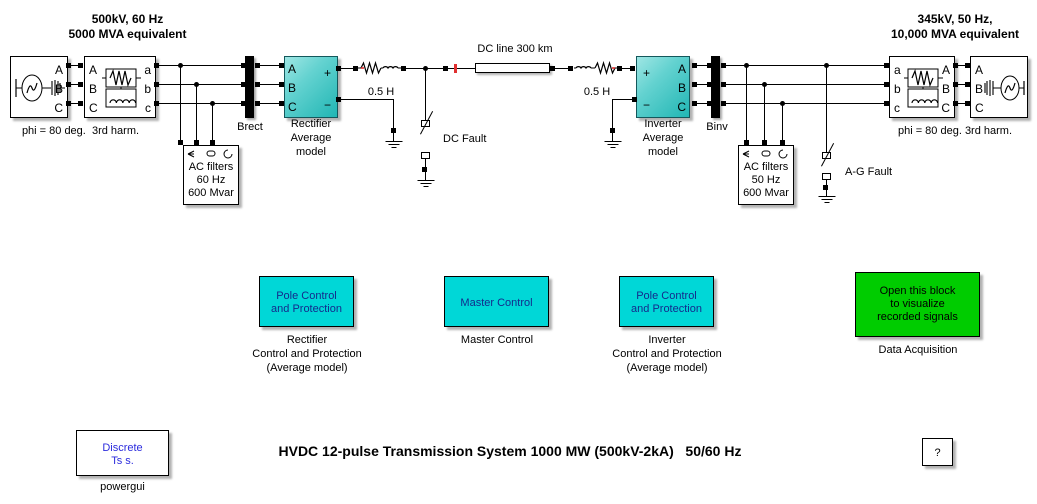  Describe the element at coordinates (249, 87) in the screenshot. I see `breaker-brect` at that location.